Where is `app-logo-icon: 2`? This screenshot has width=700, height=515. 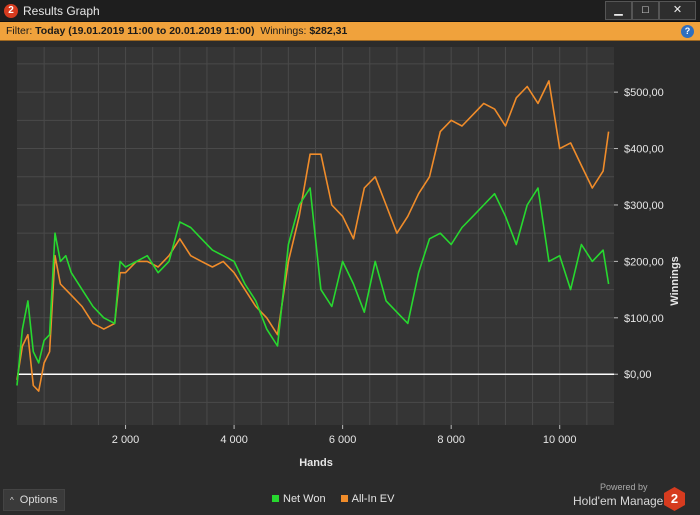
app-logo-icon: 2 is located at coordinates (11, 11).